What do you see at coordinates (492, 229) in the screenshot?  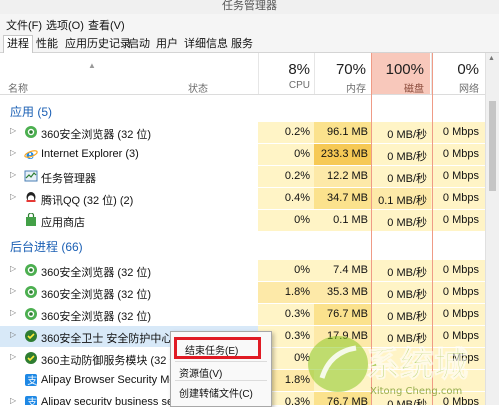 I see `vertical-scrollbar: ▲` at bounding box center [492, 229].